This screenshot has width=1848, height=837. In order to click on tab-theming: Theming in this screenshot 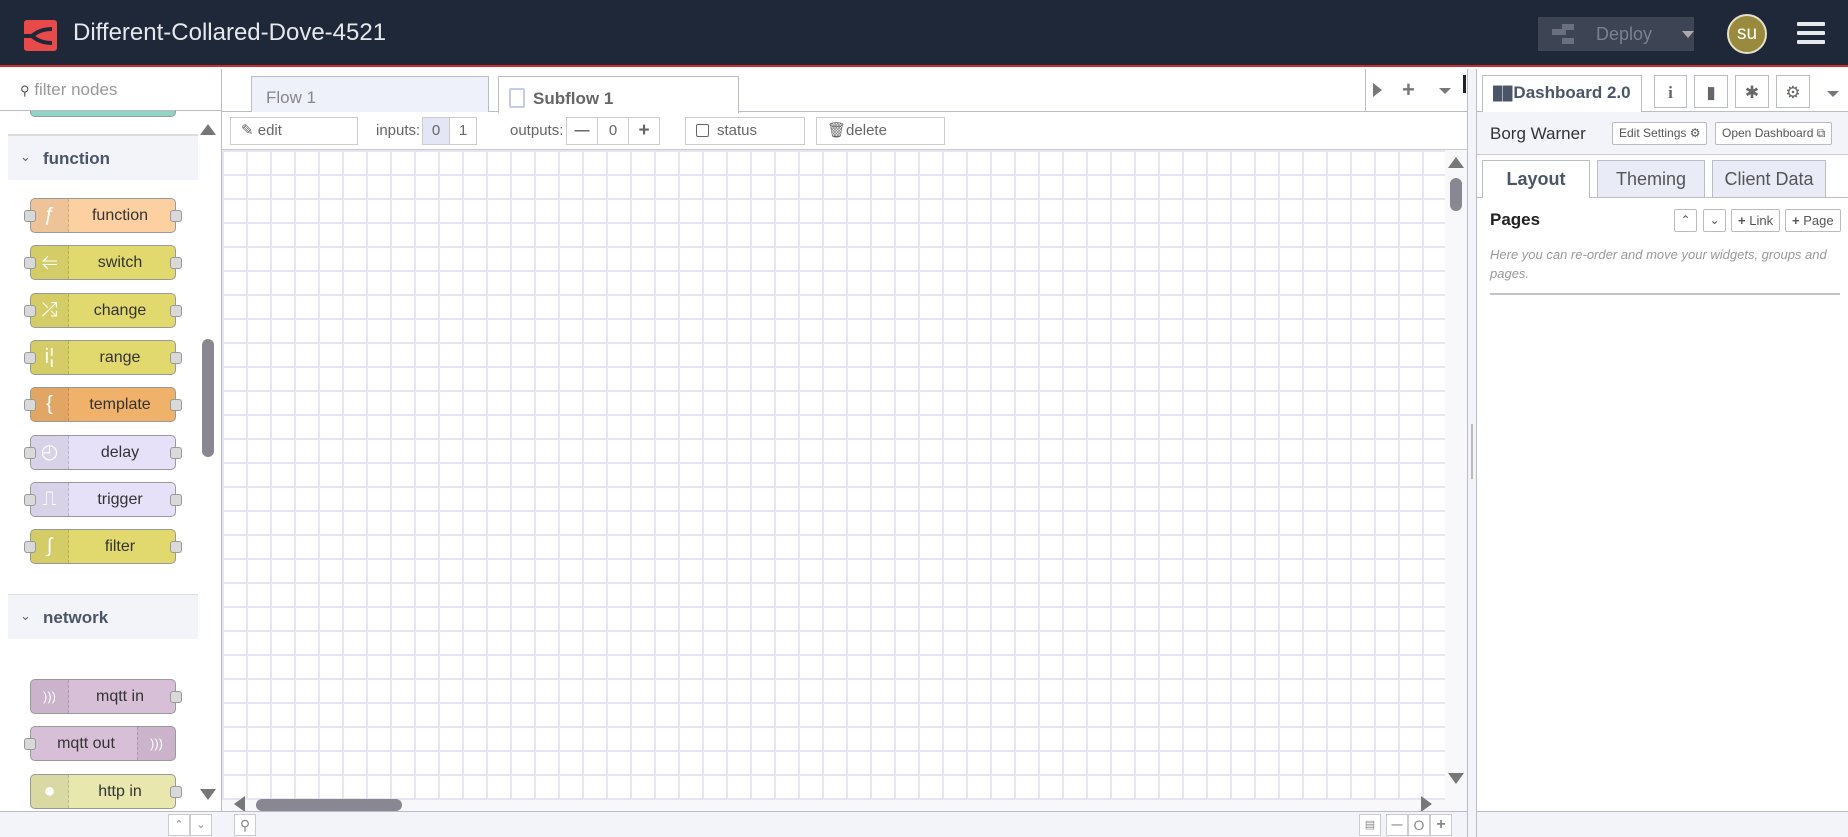, I will do `click(1651, 178)`.